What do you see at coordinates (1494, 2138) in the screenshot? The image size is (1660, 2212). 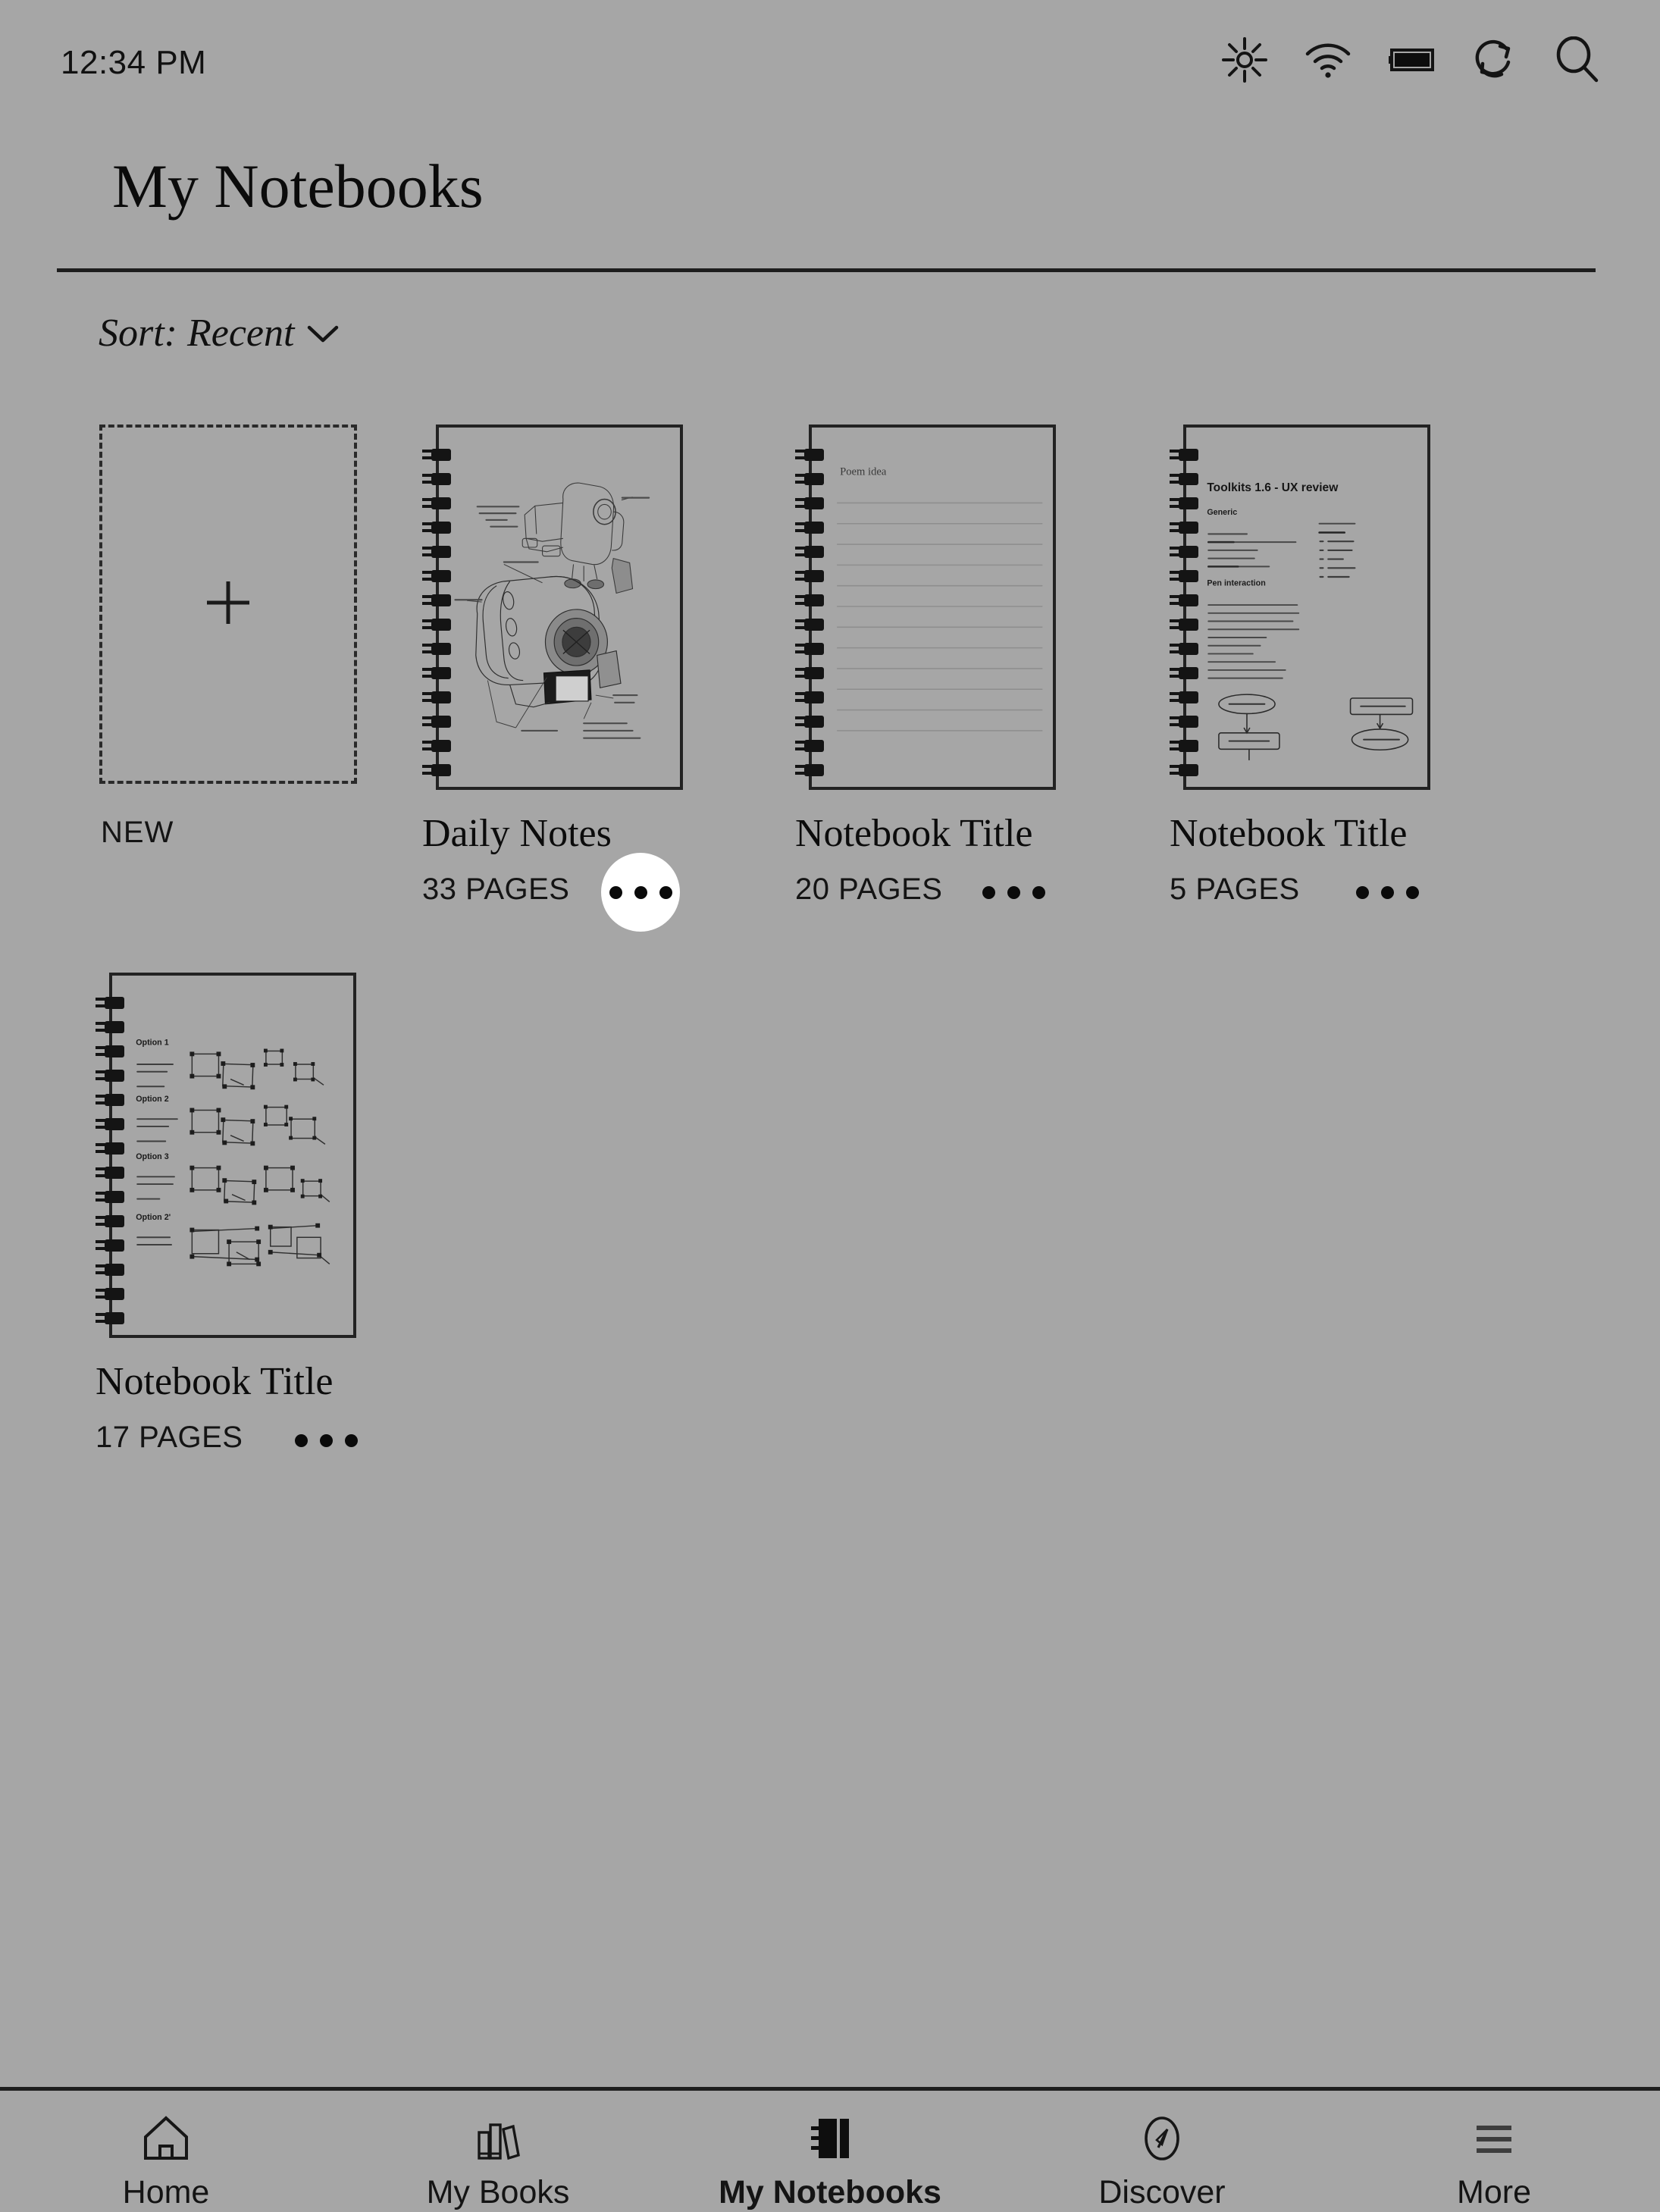 I see `hamburger-icon` at bounding box center [1494, 2138].